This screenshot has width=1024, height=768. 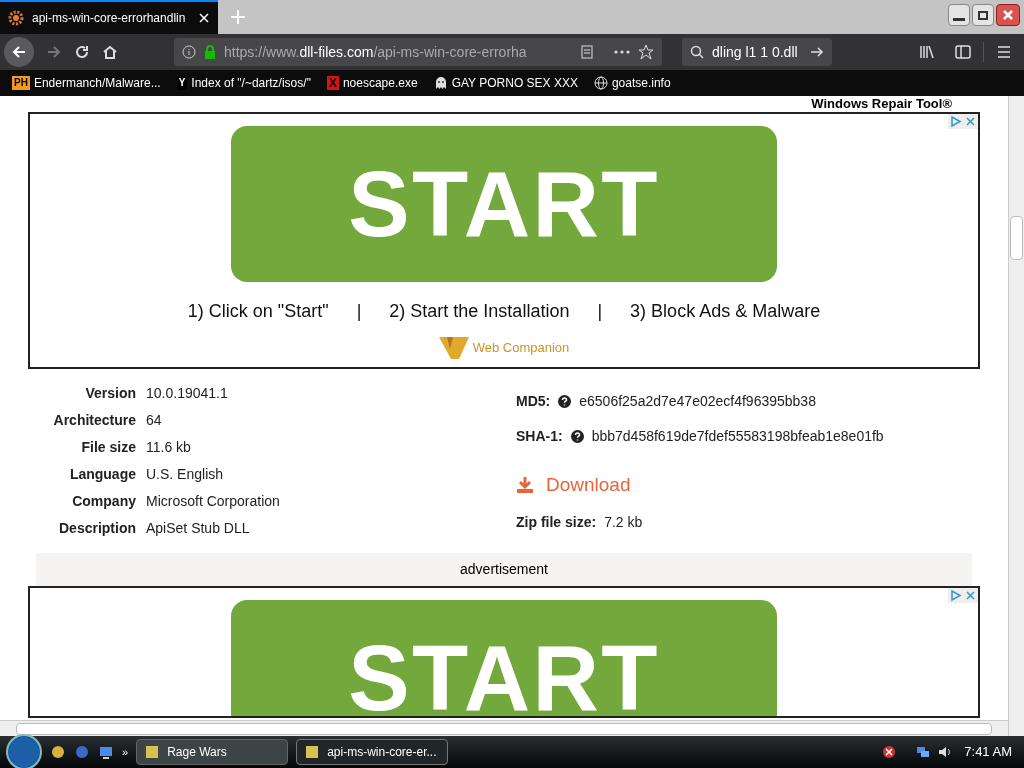 I want to click on zip-size-label: Zip file size:, so click(x=556, y=522).